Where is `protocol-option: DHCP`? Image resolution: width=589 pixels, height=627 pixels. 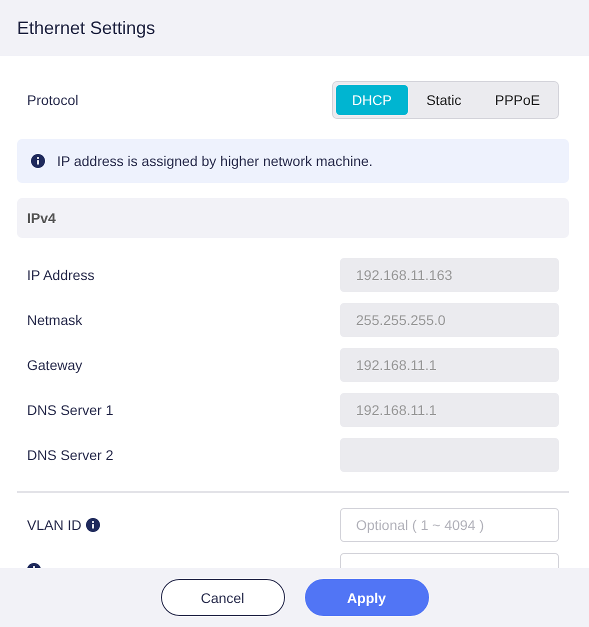
protocol-option: DHCP is located at coordinates (372, 99).